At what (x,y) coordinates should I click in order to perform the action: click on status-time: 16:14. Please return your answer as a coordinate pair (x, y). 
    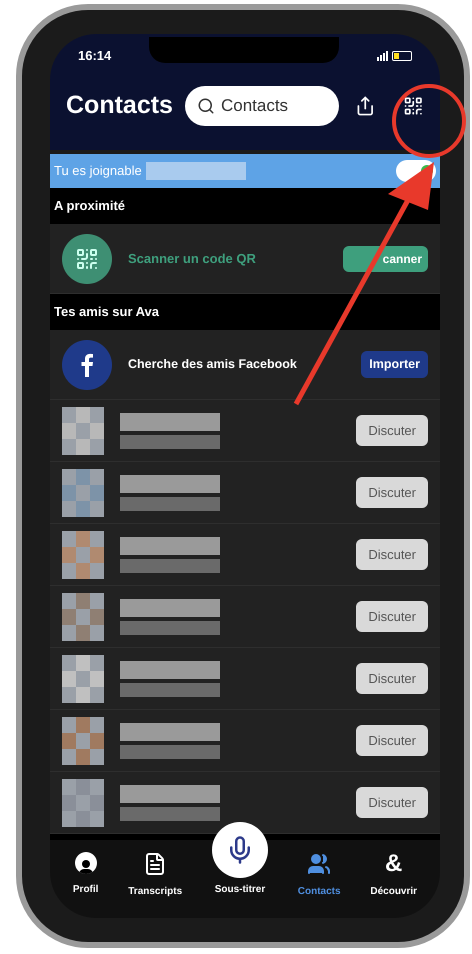
    Looking at the image, I should click on (95, 56).